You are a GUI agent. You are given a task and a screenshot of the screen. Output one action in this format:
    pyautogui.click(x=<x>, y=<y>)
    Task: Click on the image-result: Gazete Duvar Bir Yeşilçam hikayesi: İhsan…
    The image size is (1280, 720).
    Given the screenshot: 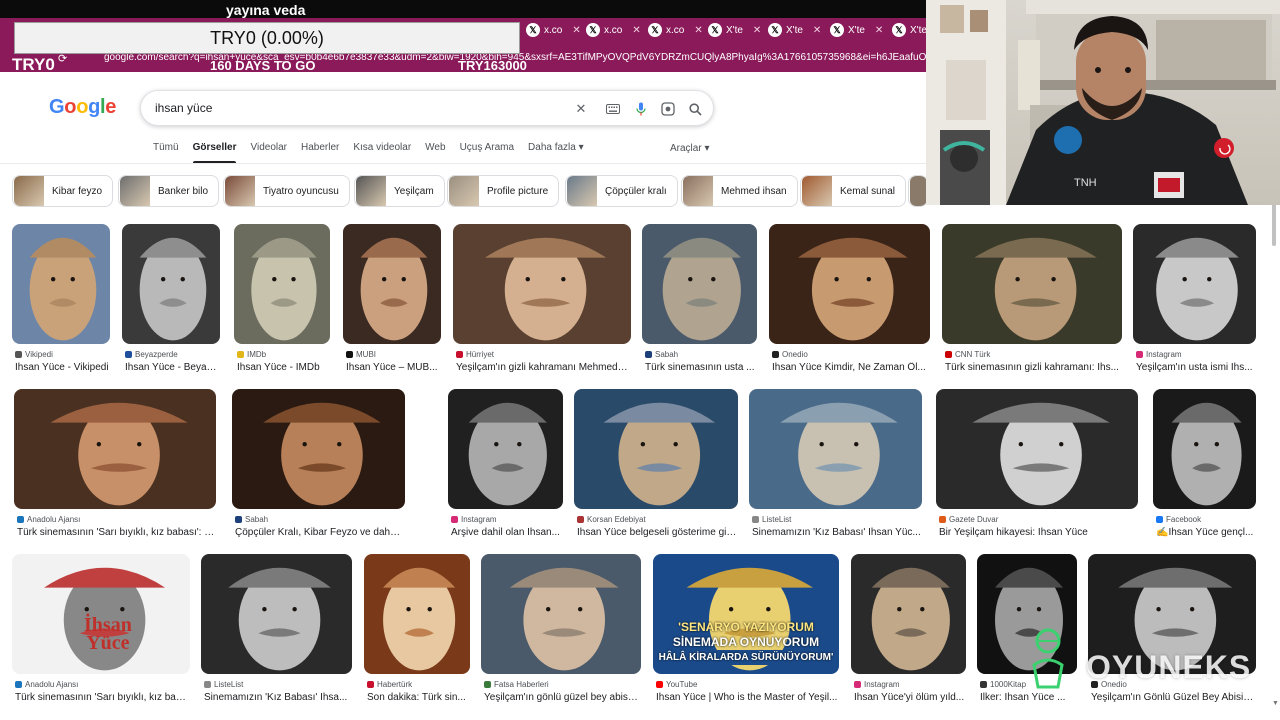 What is the action you would take?
    pyautogui.click(x=1037, y=467)
    